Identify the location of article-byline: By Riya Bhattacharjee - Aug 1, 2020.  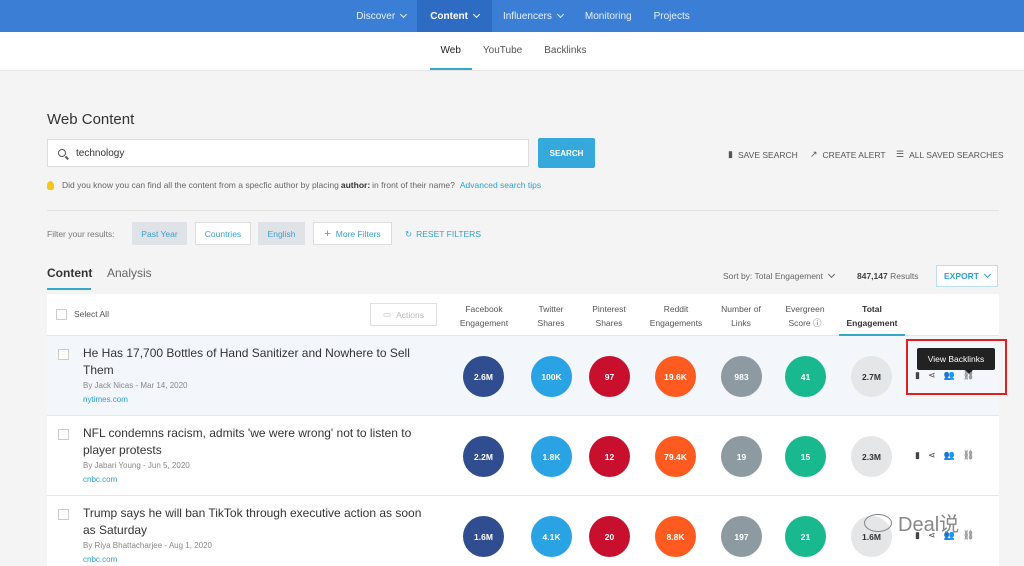
(147, 545).